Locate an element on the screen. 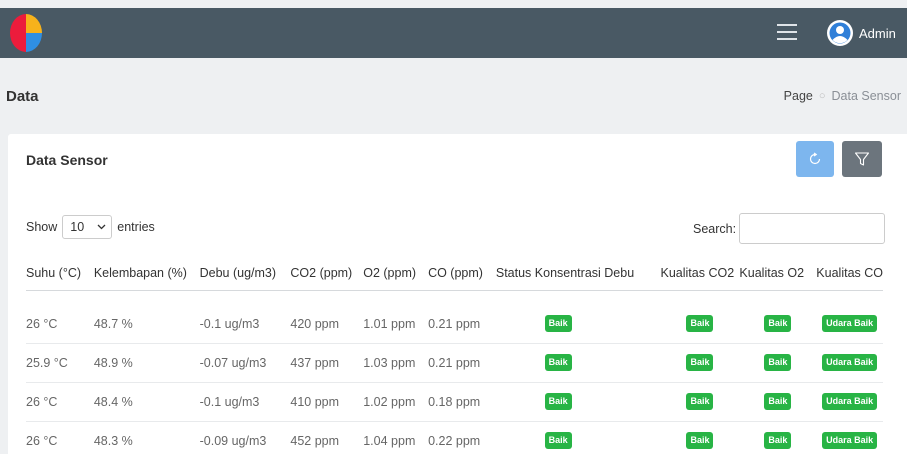 This screenshot has height=454, width=907. table-cell: 0.22 ppm is located at coordinates (462, 437).